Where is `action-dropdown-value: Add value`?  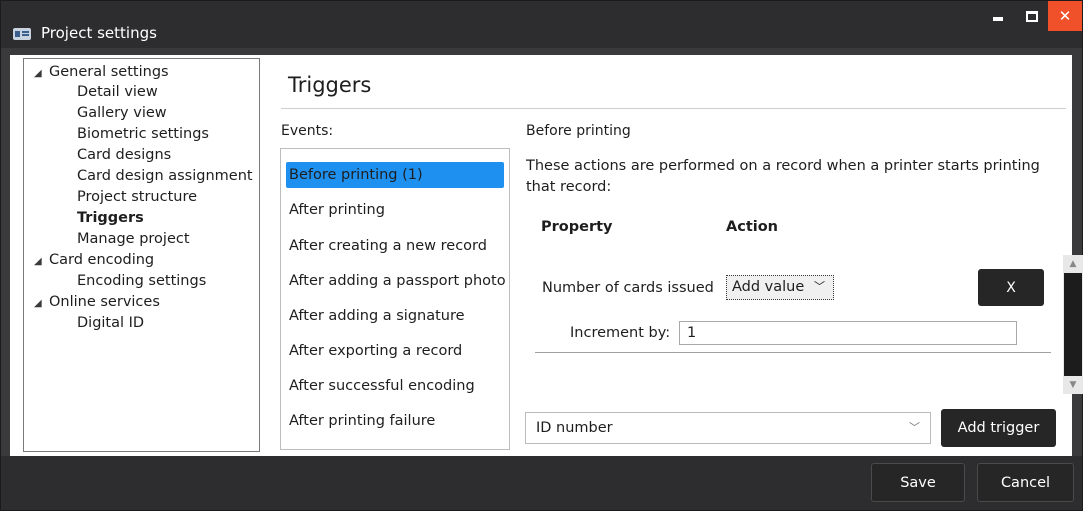 action-dropdown-value: Add value is located at coordinates (768, 287).